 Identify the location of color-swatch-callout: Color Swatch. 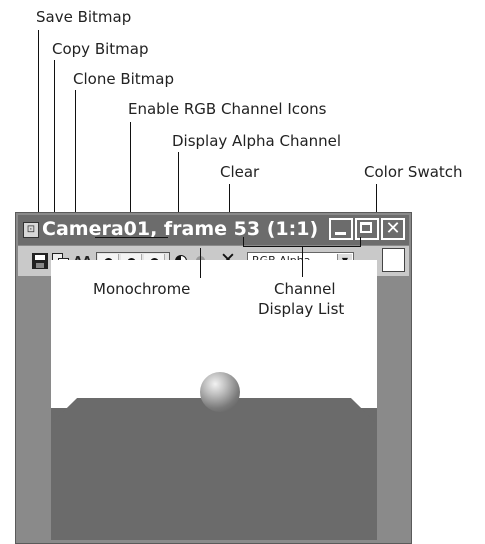
(413, 172).